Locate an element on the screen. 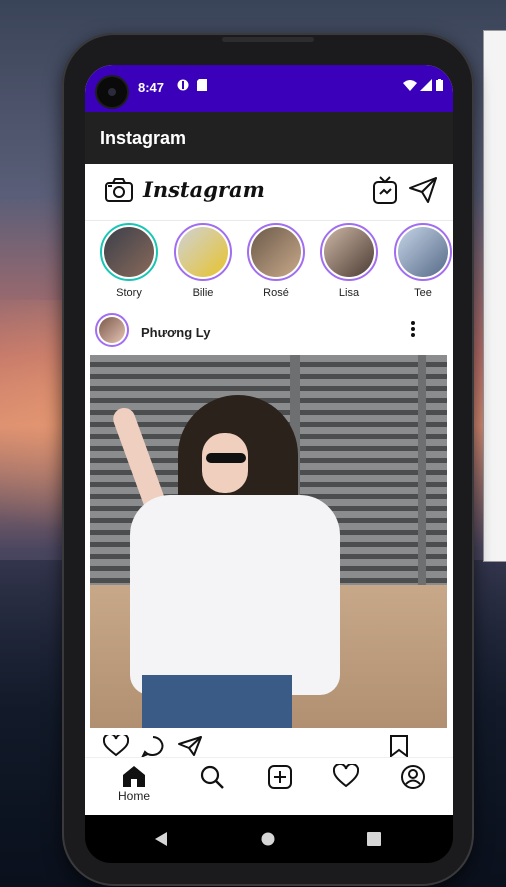 The image size is (506, 887). story-label: Lisa is located at coordinates (349, 293).